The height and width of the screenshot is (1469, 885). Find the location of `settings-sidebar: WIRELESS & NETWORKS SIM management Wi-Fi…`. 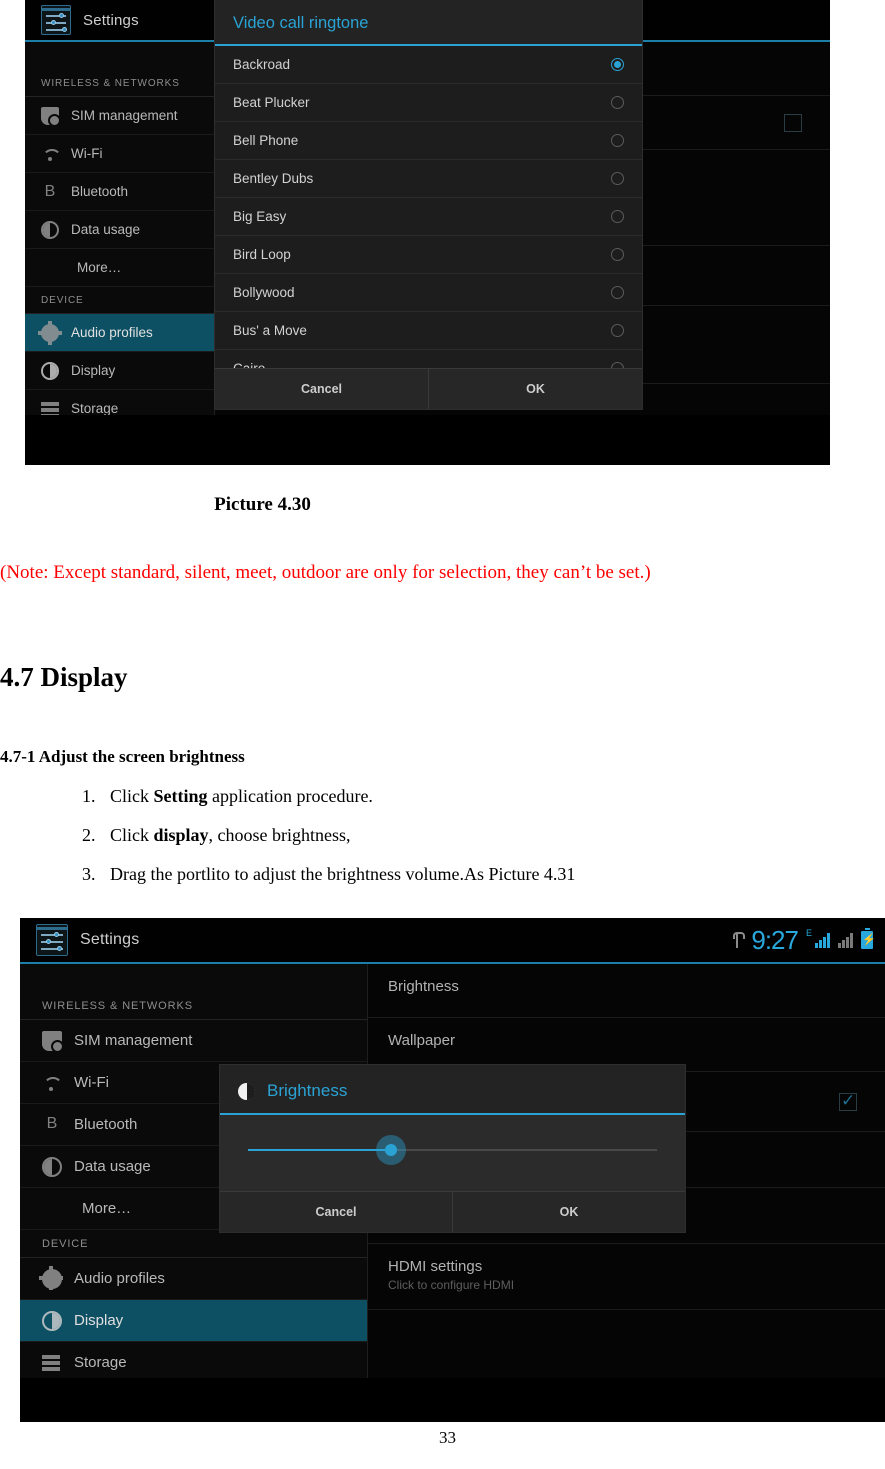

settings-sidebar: WIRELESS & NETWORKS SIM management Wi-Fi… is located at coordinates (120, 253).